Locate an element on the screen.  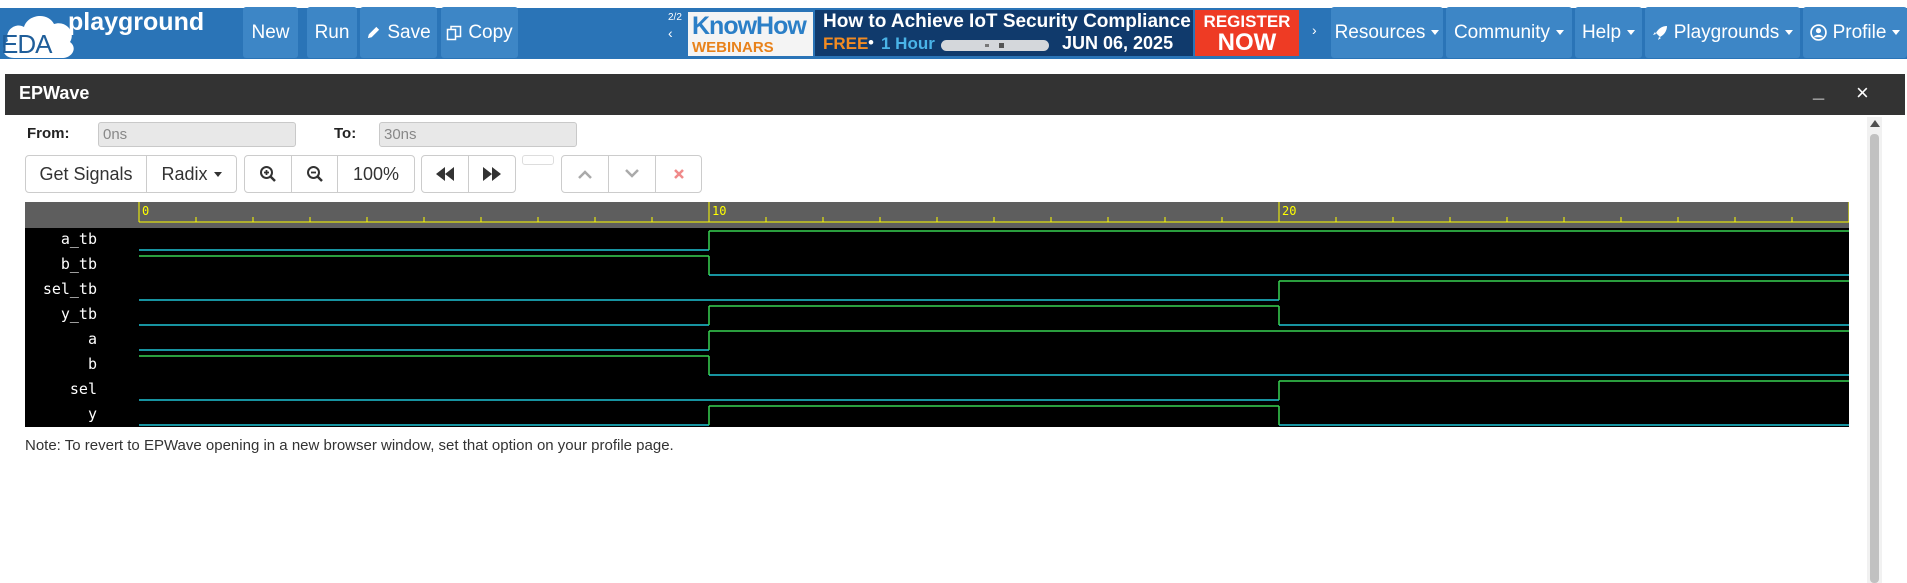
new-button: New is located at coordinates (270, 32).